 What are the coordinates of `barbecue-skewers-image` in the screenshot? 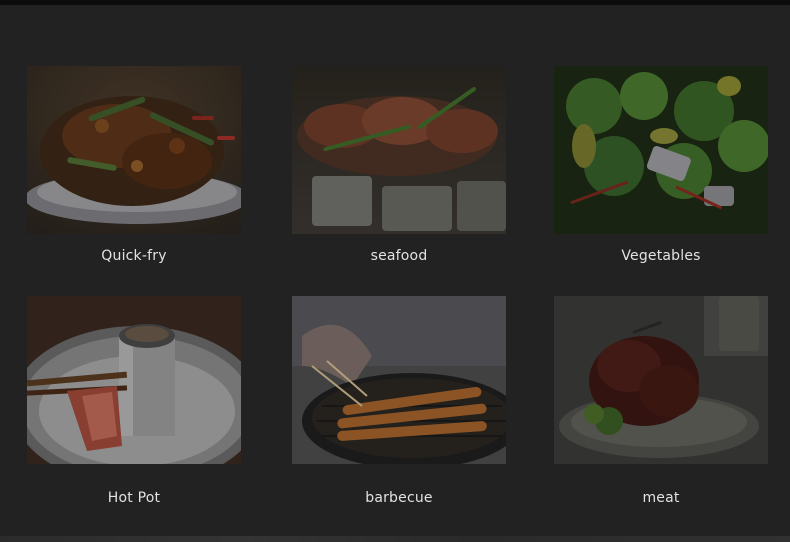 It's located at (399, 380).